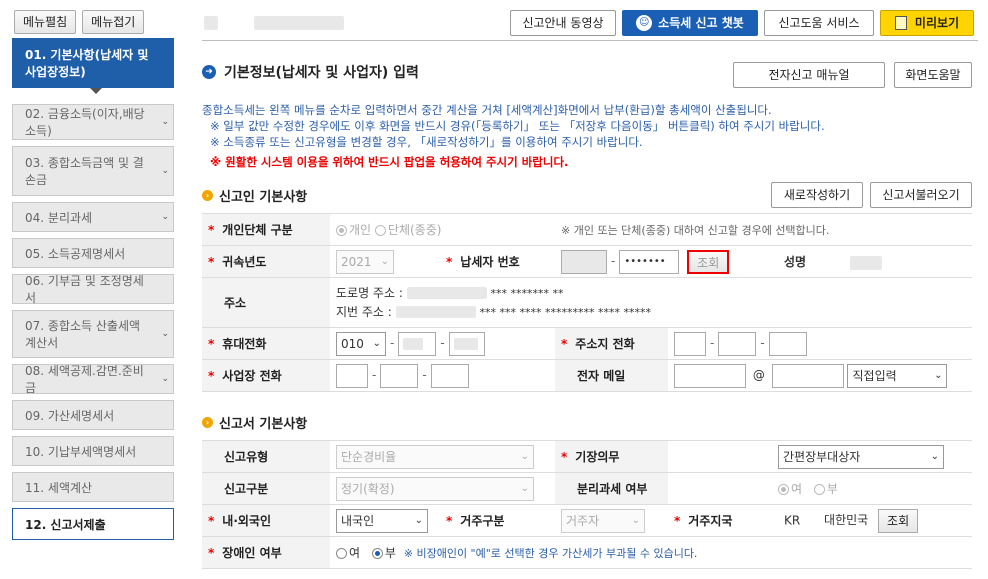  Describe the element at coordinates (866, 262) in the screenshot. I see `blurred-name` at that location.